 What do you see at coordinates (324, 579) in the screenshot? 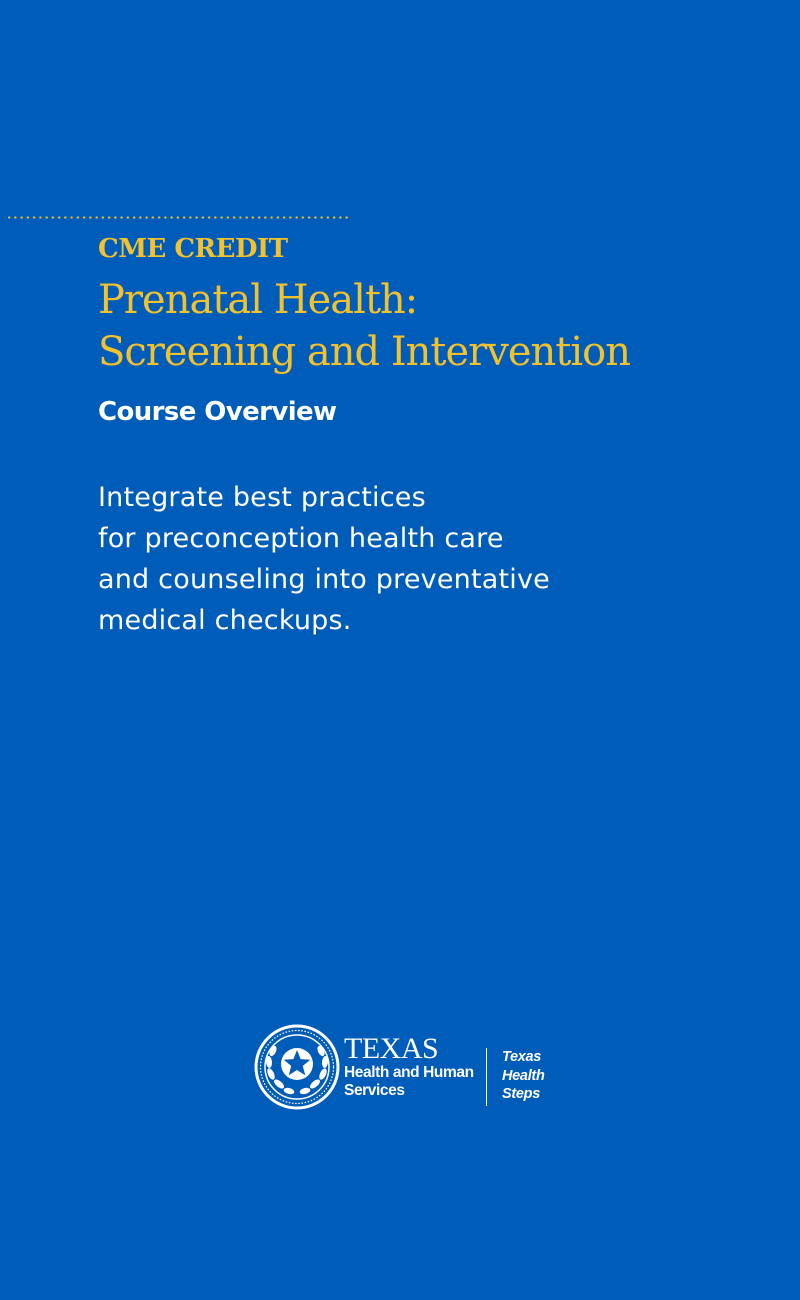
I see `overview-line: and counseling into preventative` at bounding box center [324, 579].